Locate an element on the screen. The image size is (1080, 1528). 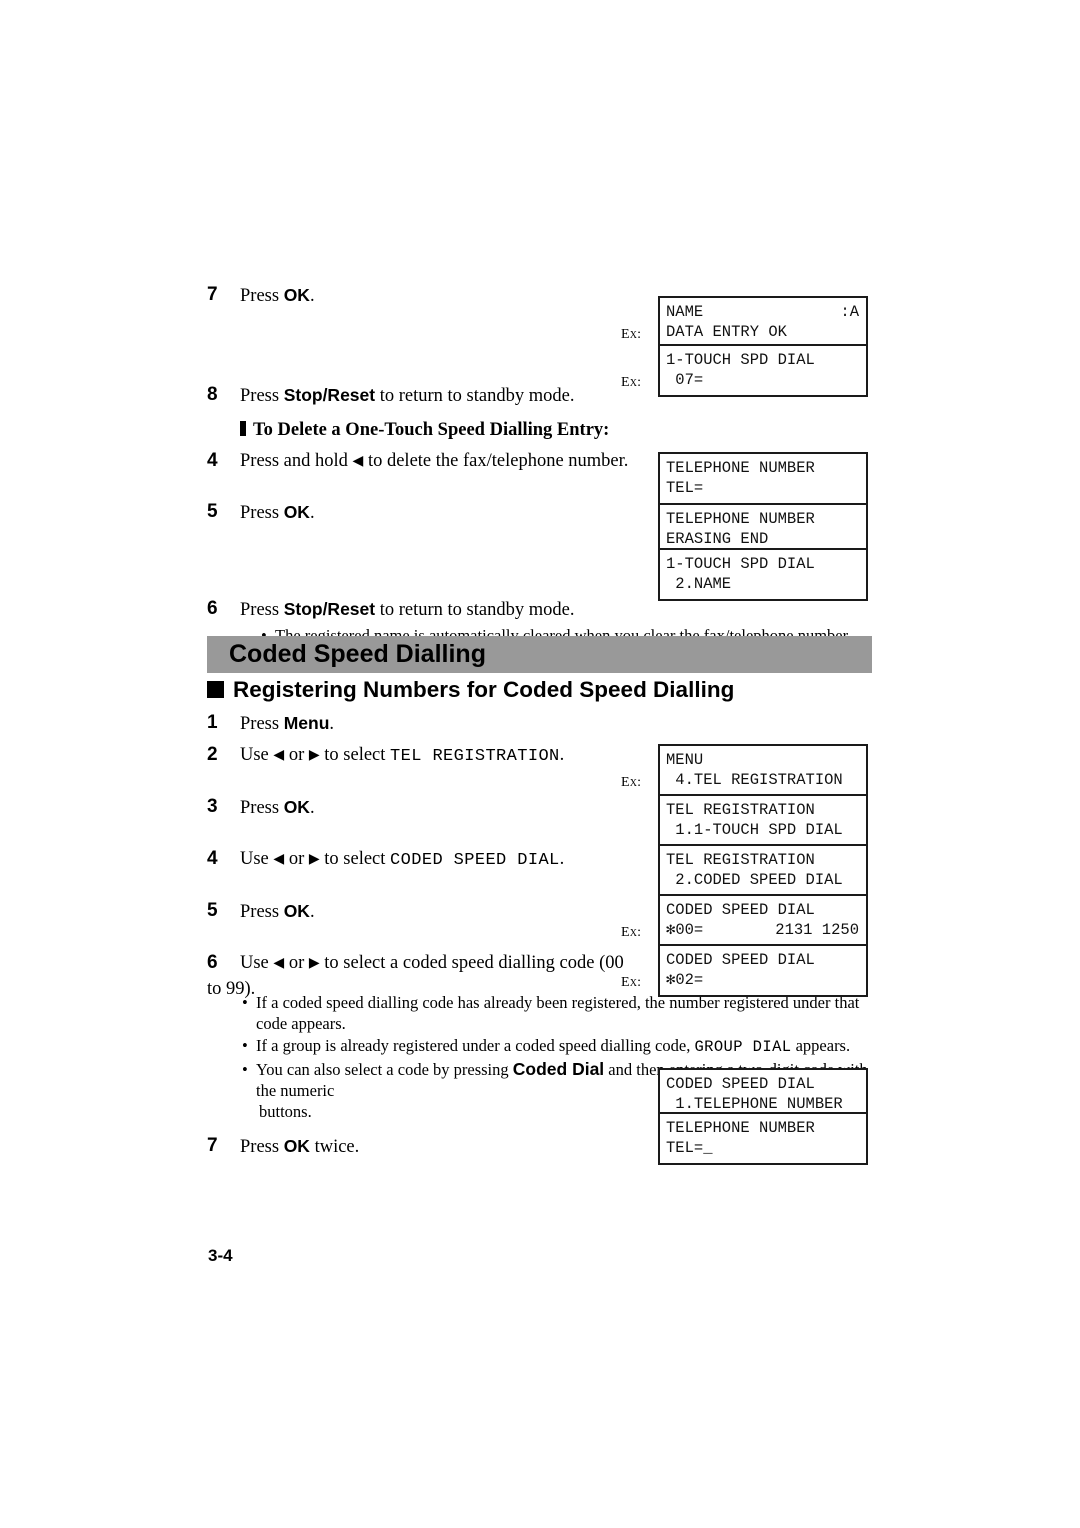
lcd-line: TEL=_ is located at coordinates (689, 1148).